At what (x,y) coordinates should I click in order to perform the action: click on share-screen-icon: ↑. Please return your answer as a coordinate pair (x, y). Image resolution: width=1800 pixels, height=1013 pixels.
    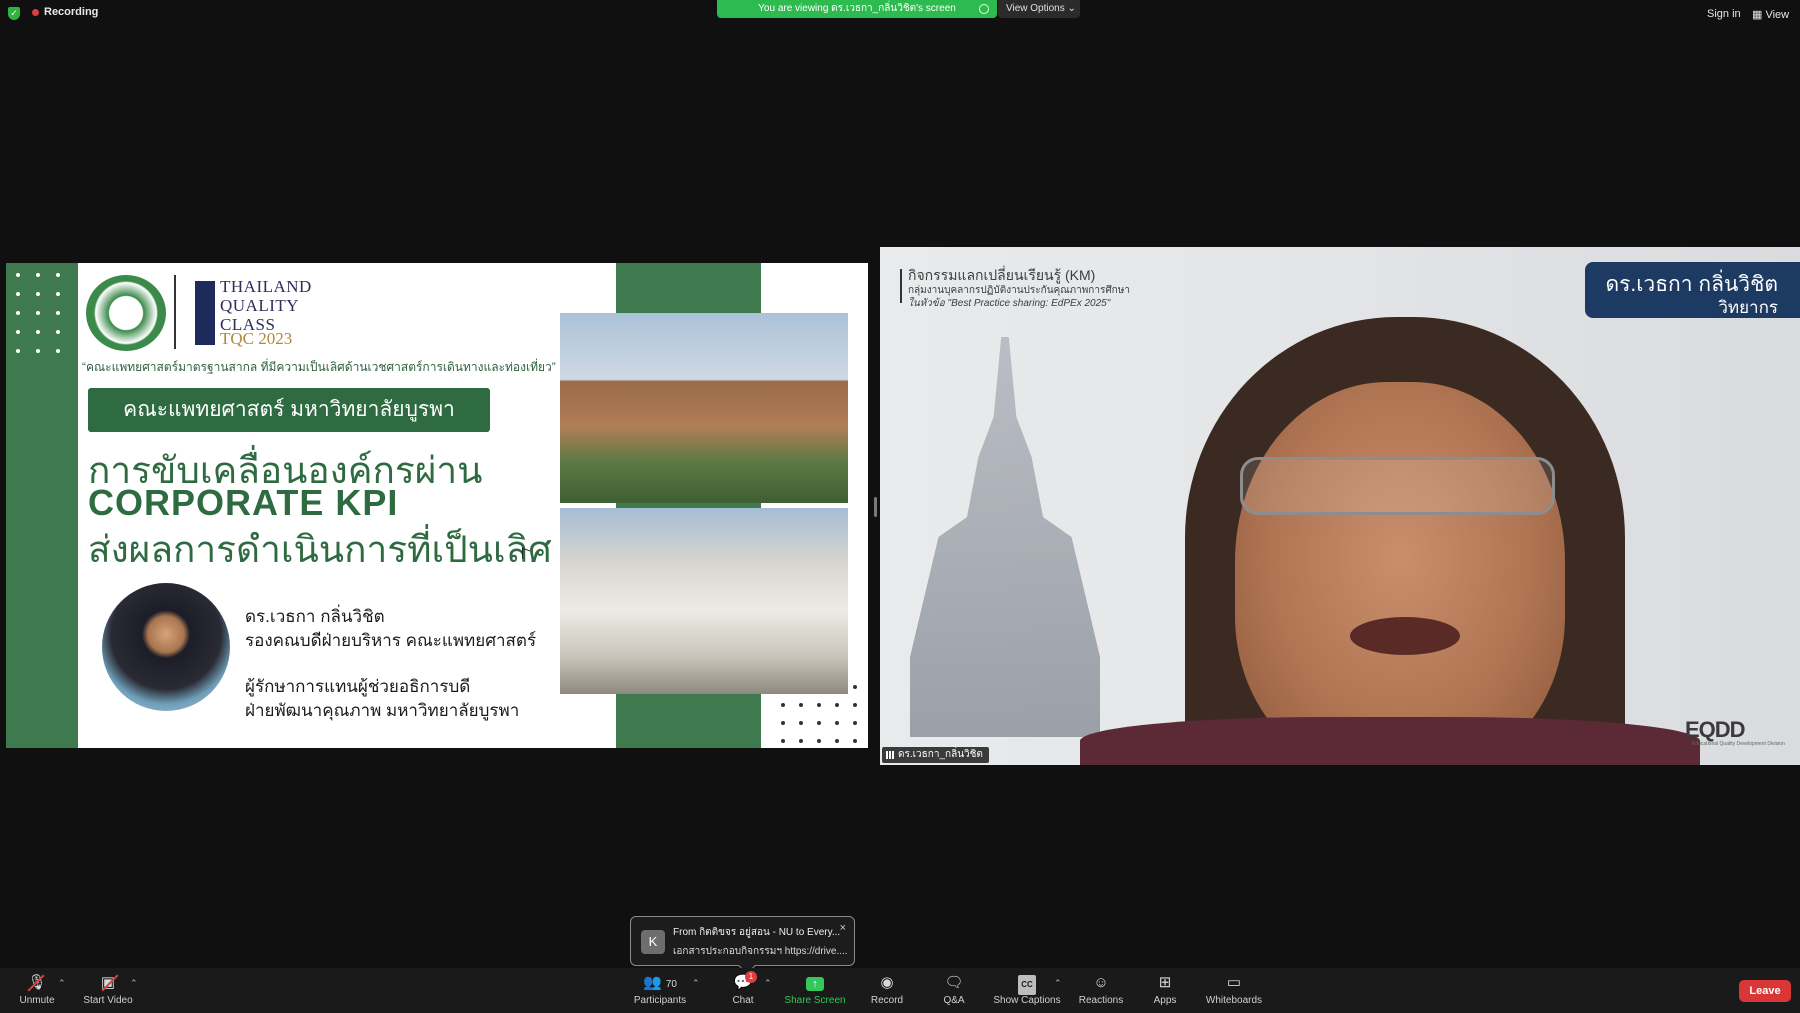
    Looking at the image, I should click on (815, 983).